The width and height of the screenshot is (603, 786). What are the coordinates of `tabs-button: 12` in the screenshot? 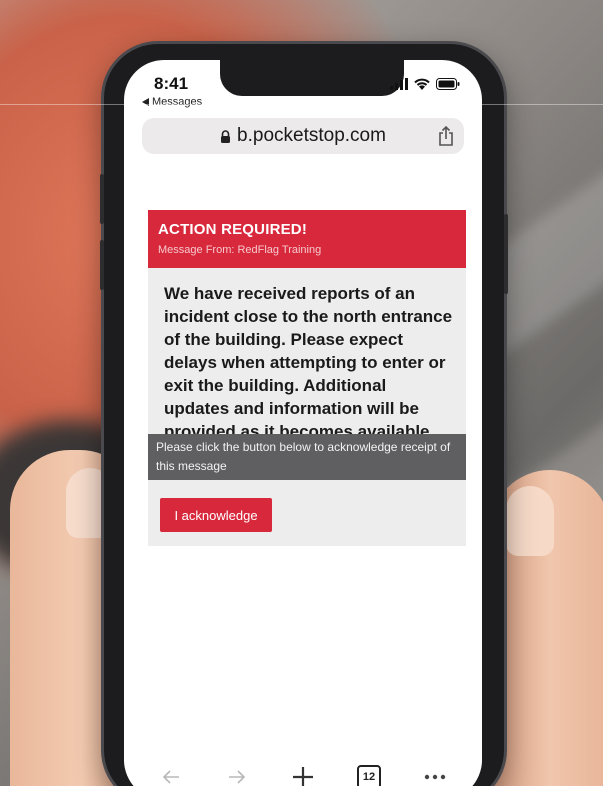 It's located at (369, 774).